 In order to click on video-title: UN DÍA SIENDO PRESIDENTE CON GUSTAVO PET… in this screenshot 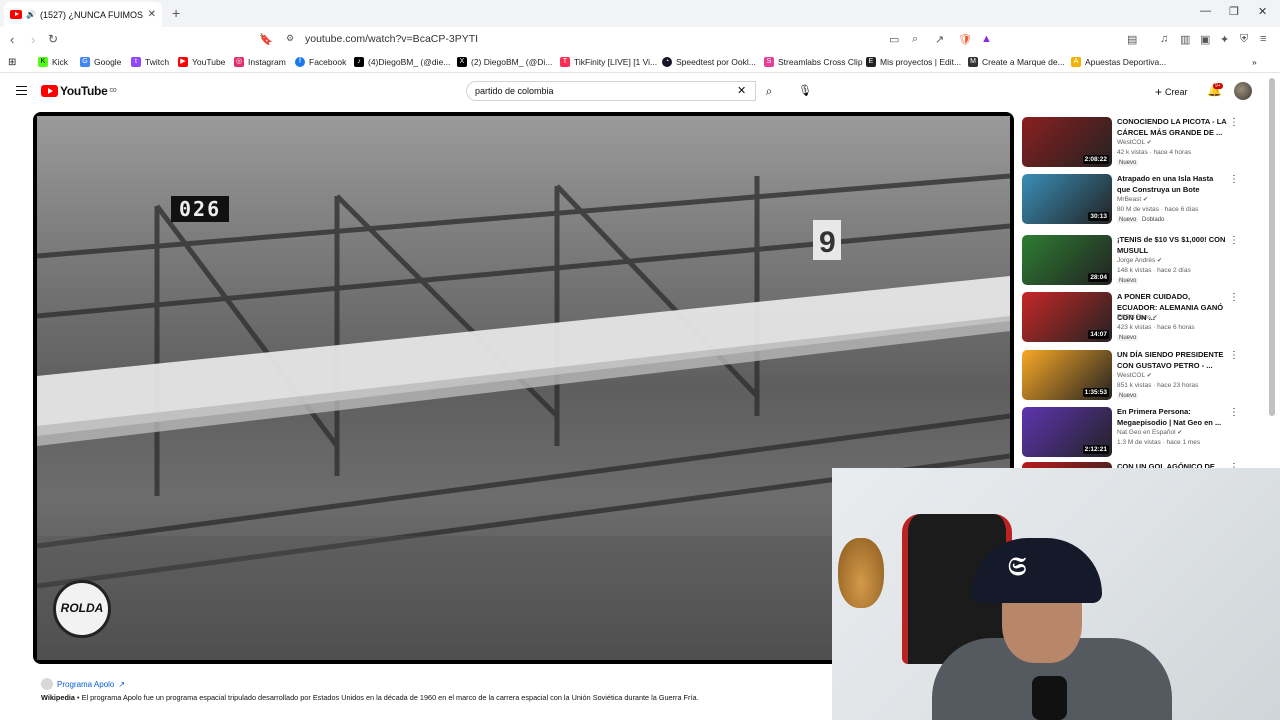, I will do `click(1172, 360)`.